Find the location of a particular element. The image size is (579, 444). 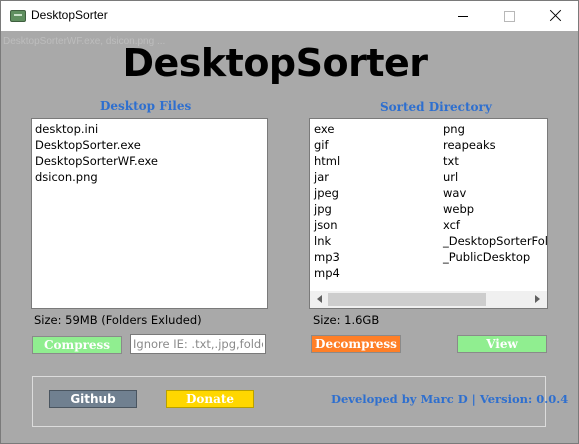

list-item: gif is located at coordinates (321, 145).